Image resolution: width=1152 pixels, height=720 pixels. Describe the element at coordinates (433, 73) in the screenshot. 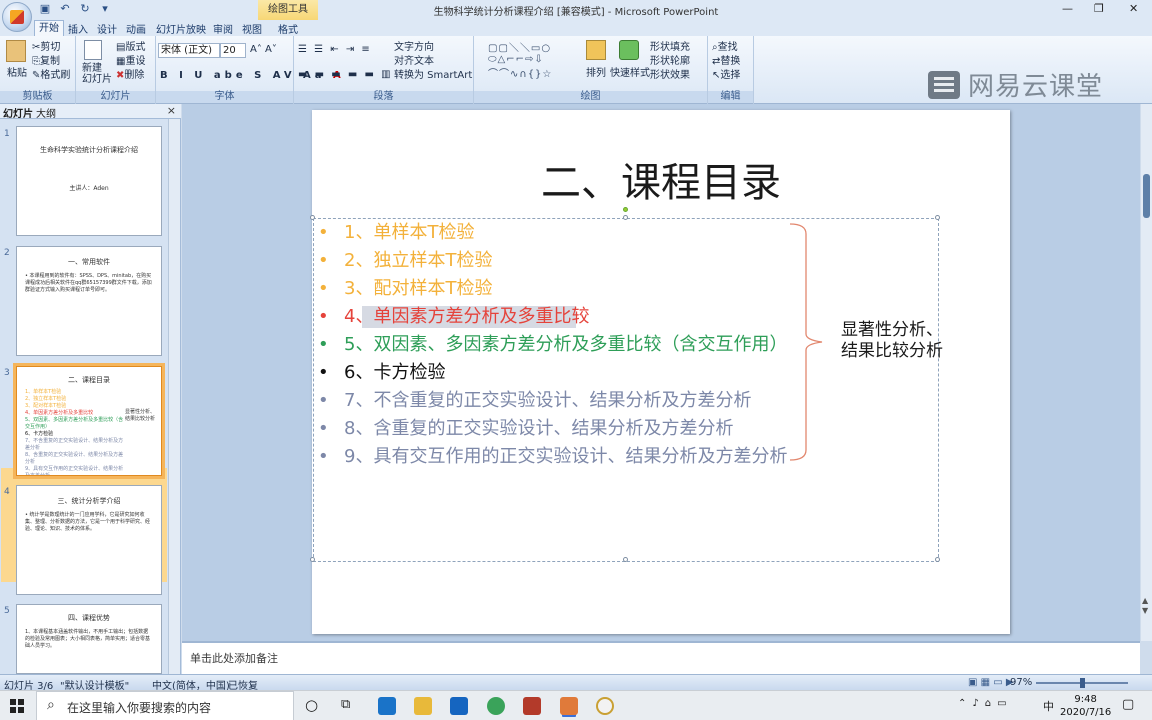

I see `smartart-button: 转换为 SmartArt` at that location.